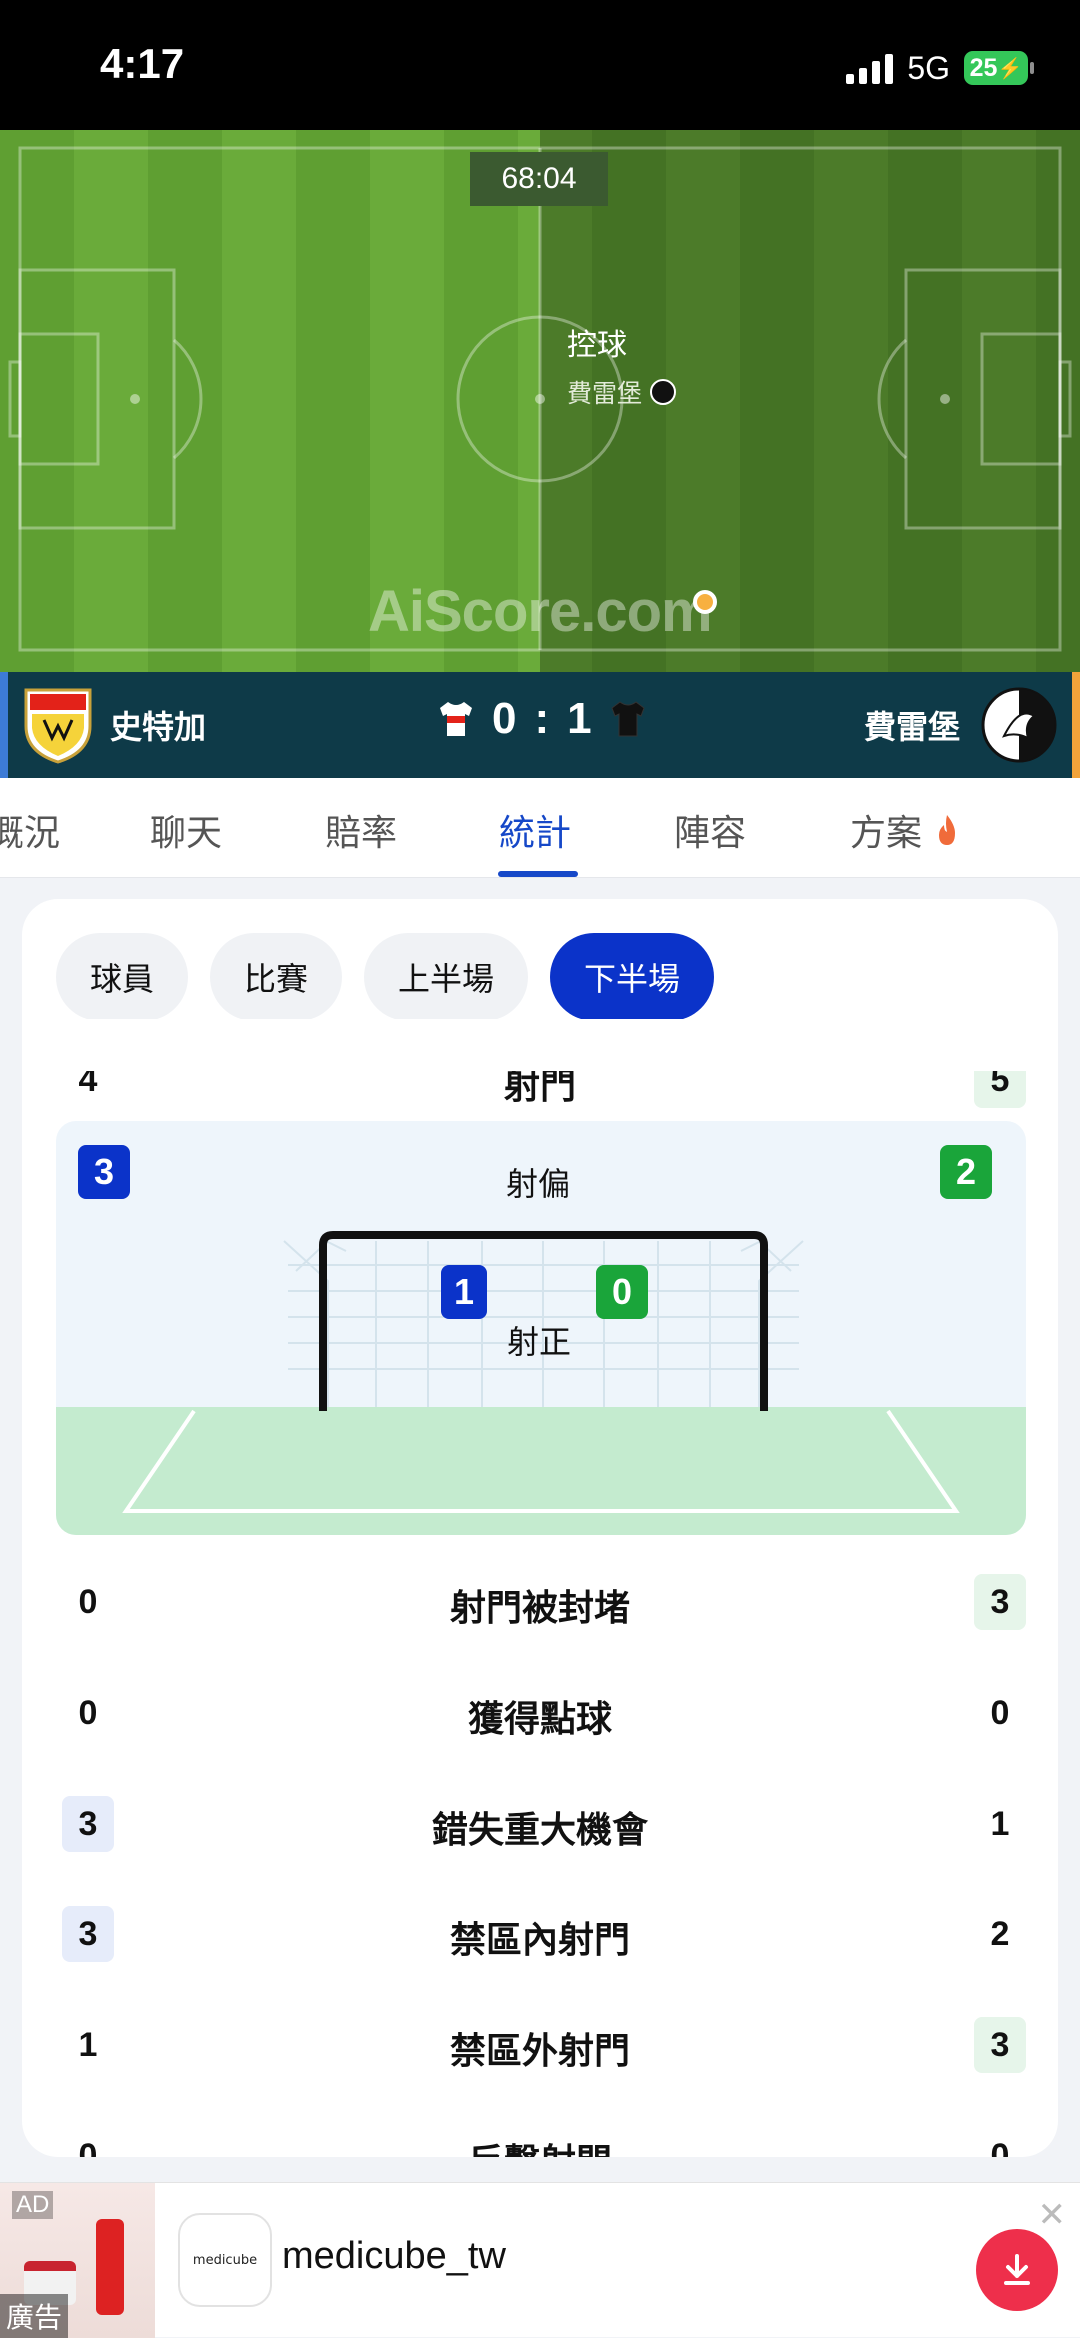  I want to click on home-score: 0, so click(504, 718).